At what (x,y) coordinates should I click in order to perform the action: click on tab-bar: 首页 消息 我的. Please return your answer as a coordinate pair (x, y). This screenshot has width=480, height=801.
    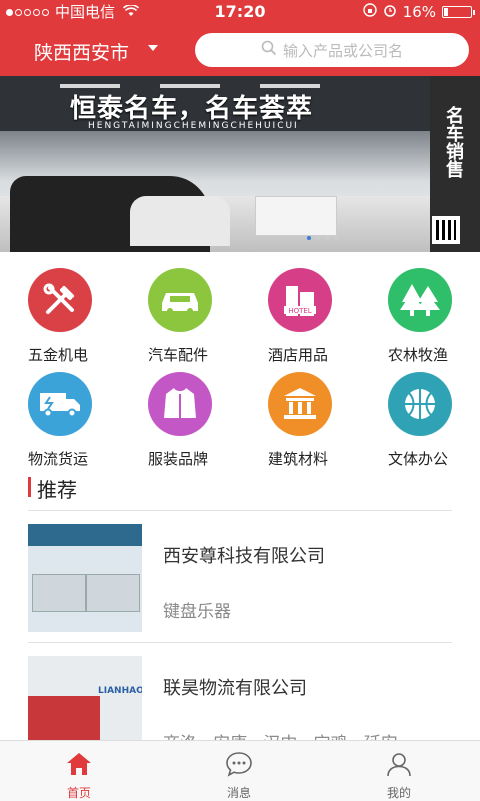
    Looking at the image, I should click on (240, 770).